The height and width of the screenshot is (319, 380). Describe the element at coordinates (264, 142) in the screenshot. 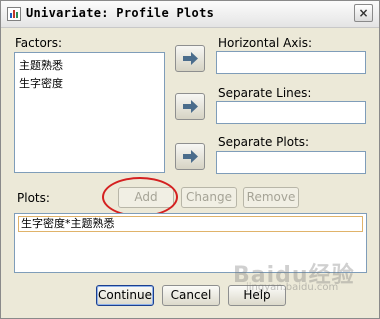

I see `separate-plots-label: Separate Plots:` at that location.